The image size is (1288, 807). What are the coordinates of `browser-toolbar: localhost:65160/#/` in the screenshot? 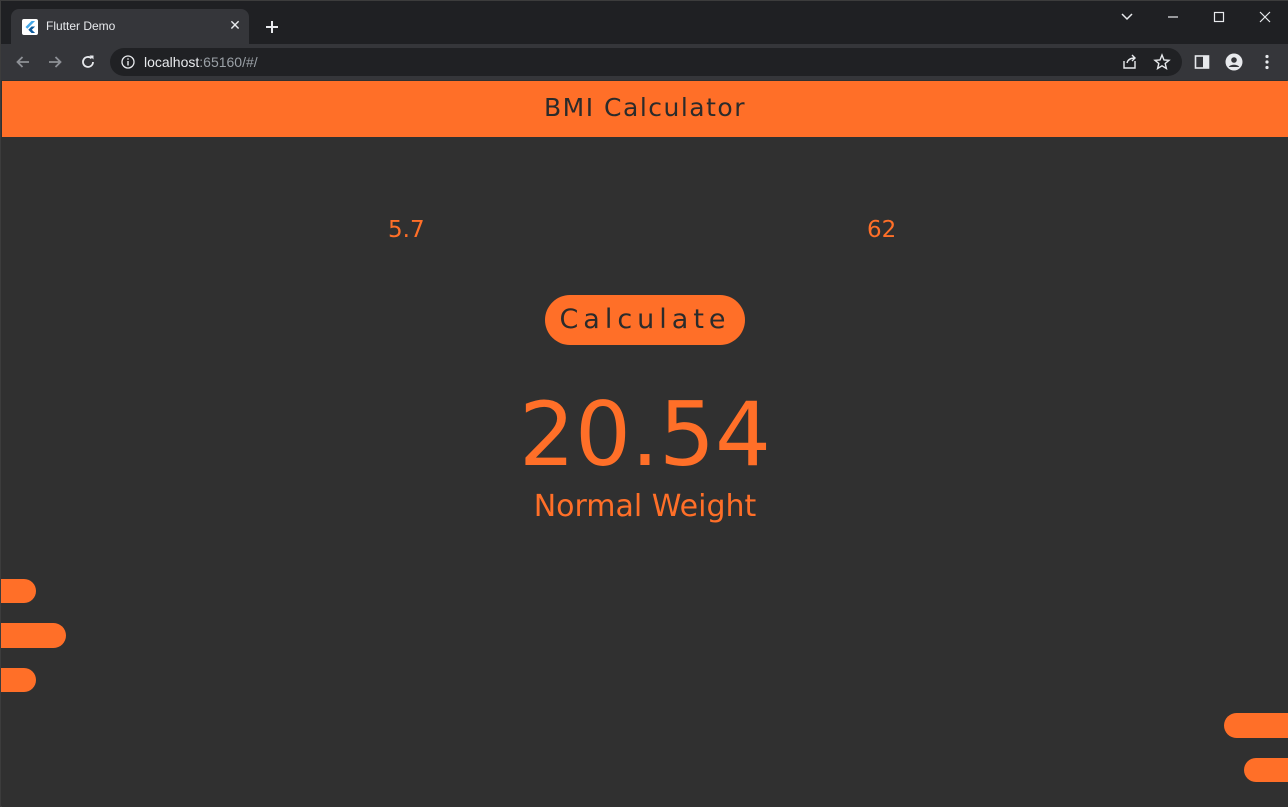 It's located at (644, 62).